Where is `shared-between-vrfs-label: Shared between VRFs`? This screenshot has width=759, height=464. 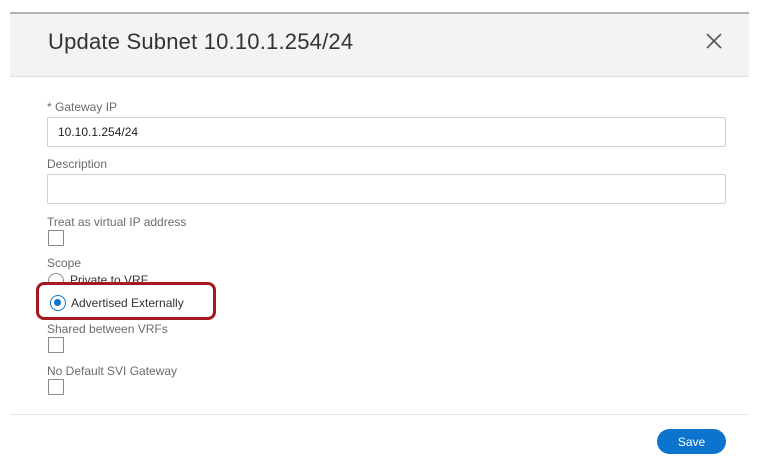 shared-between-vrfs-label: Shared between VRFs is located at coordinates (107, 329).